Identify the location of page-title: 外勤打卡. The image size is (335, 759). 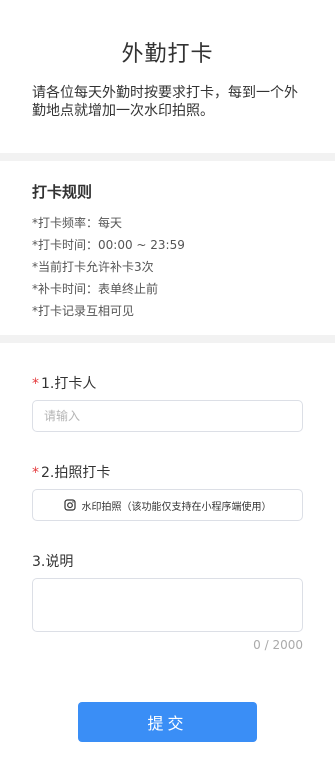
(167, 54).